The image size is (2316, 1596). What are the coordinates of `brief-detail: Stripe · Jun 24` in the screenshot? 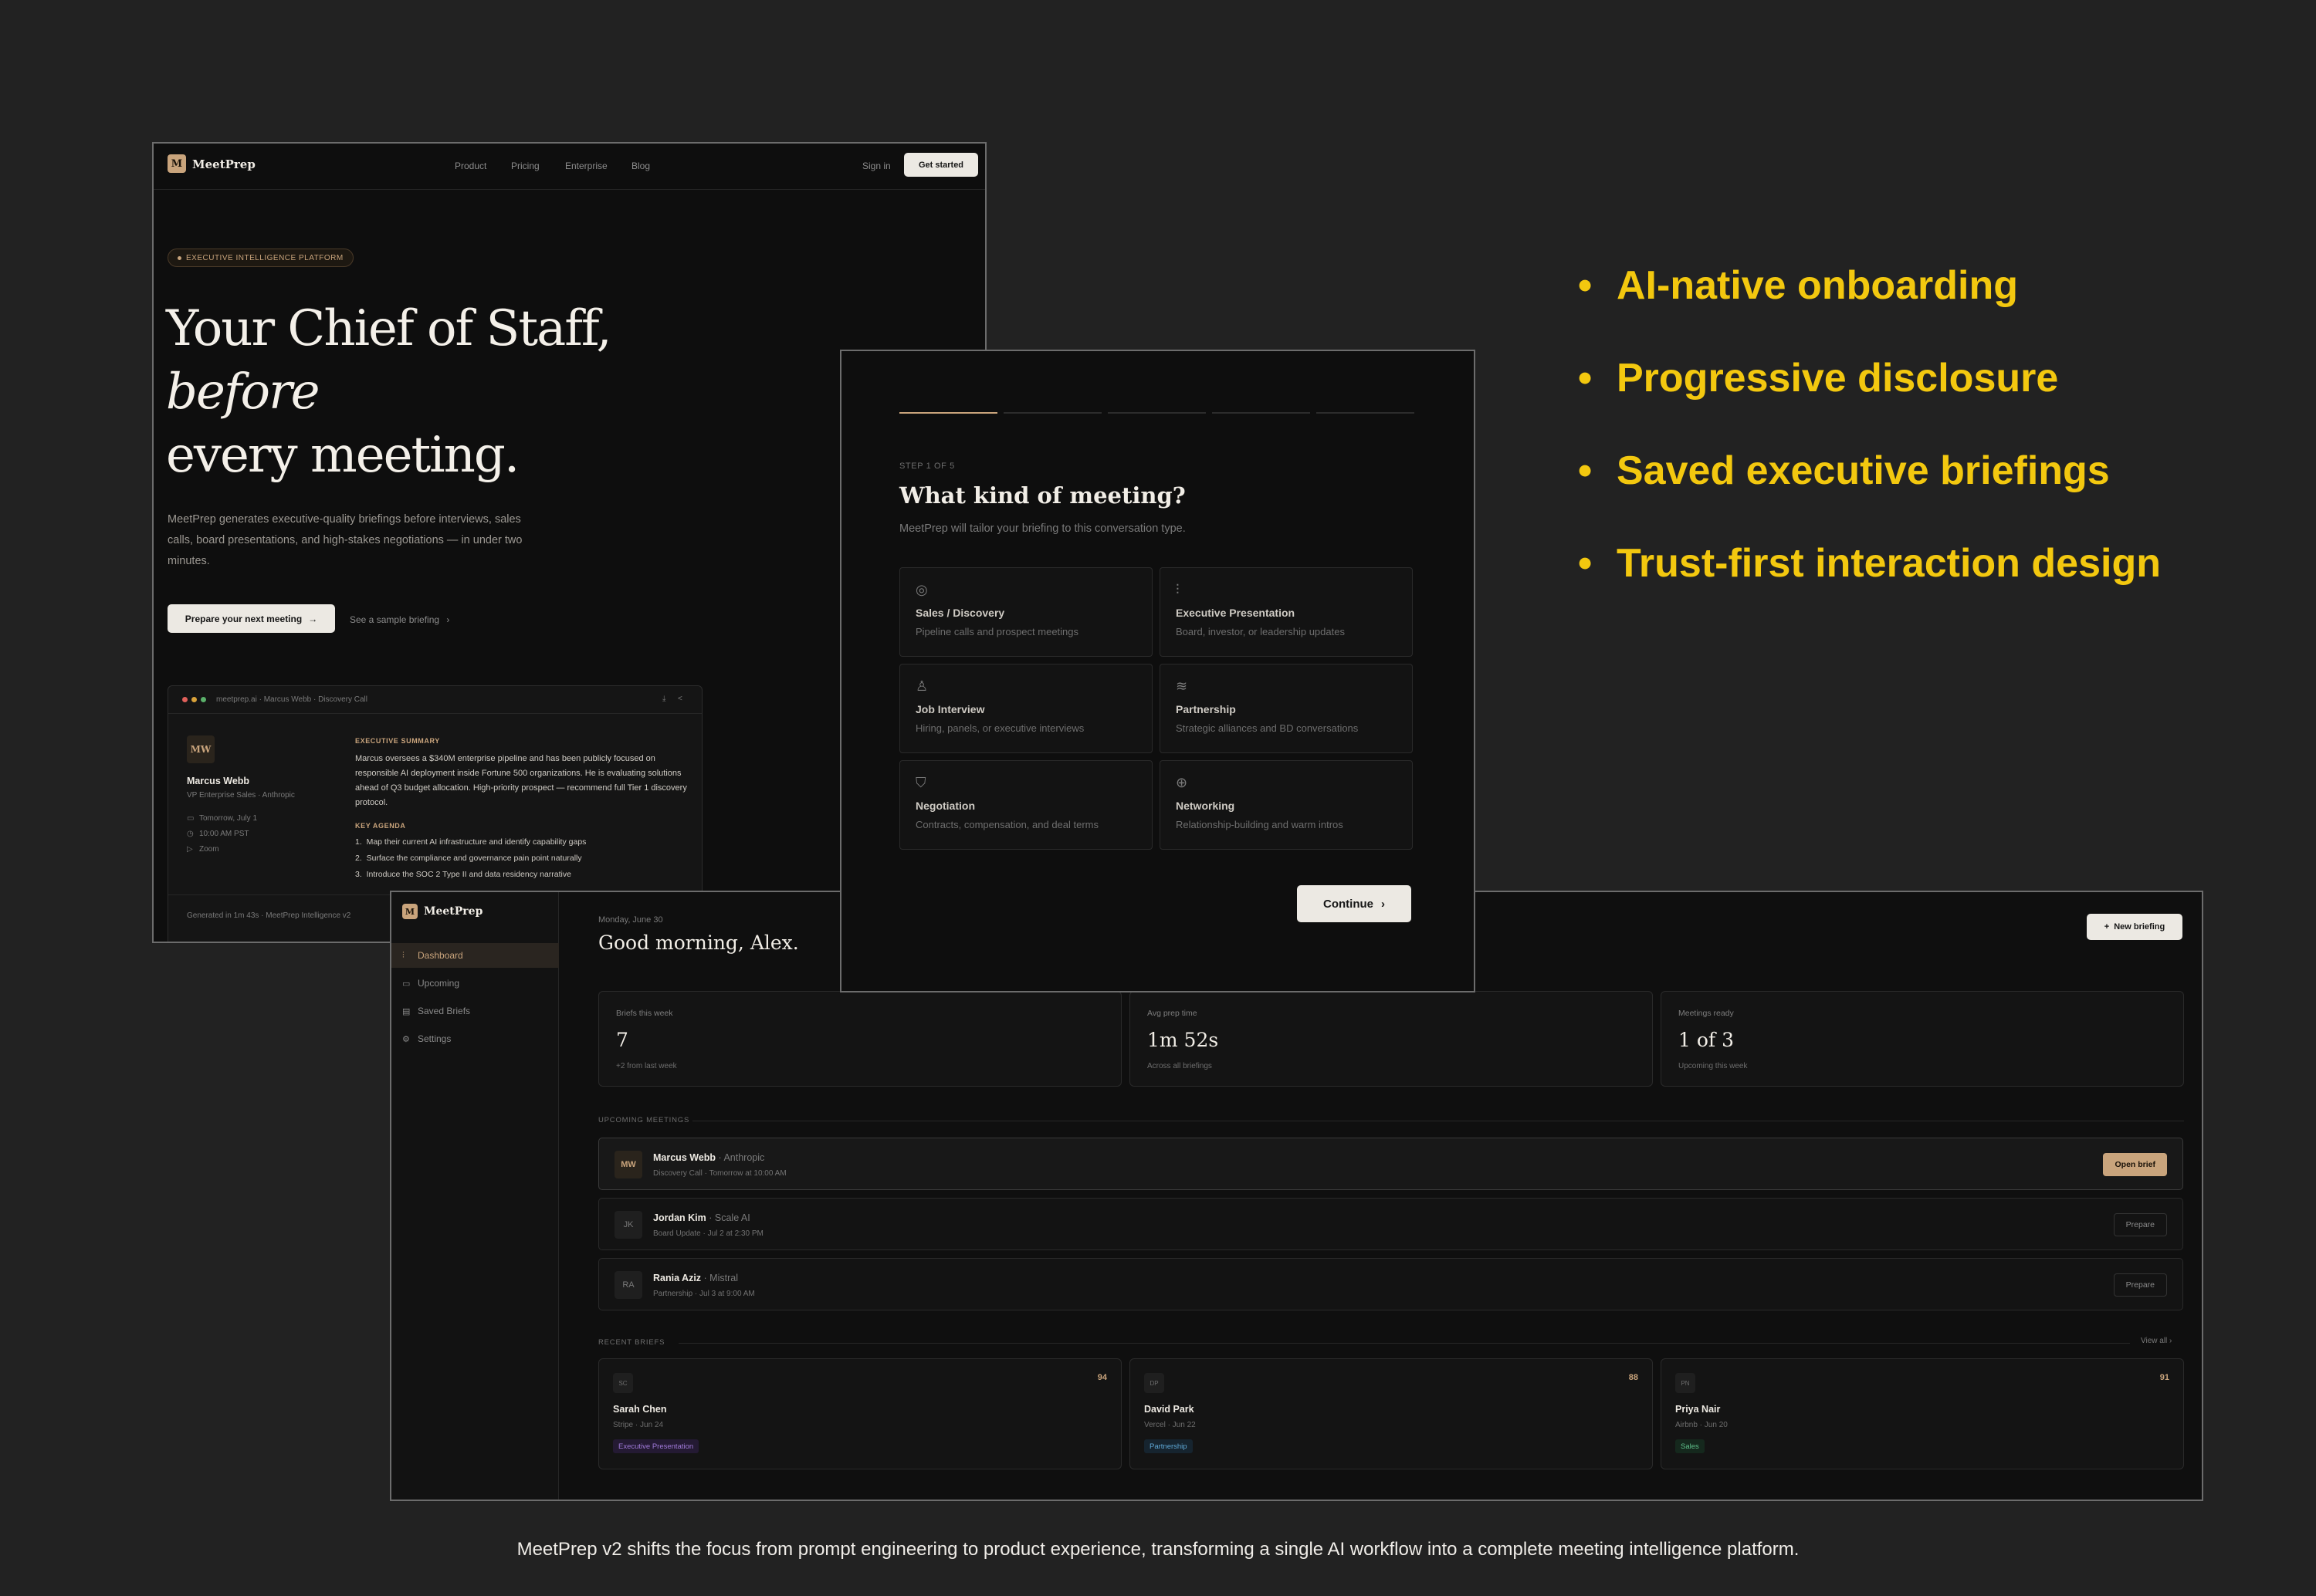 It's located at (638, 1425).